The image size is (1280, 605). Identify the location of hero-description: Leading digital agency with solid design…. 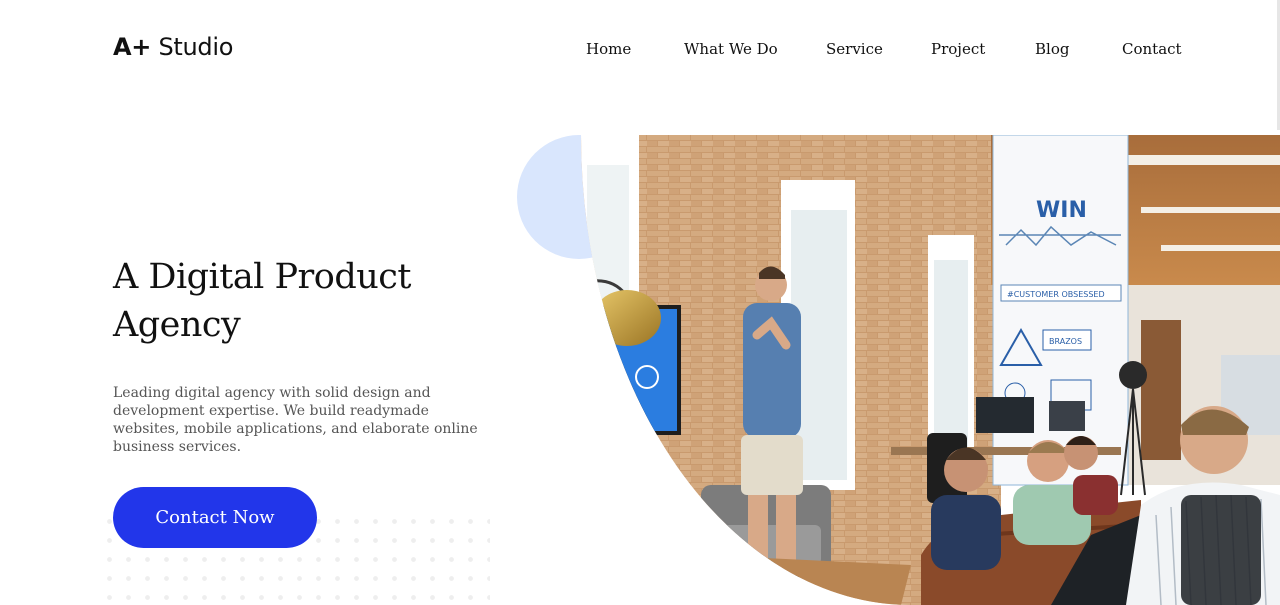
(295, 420).